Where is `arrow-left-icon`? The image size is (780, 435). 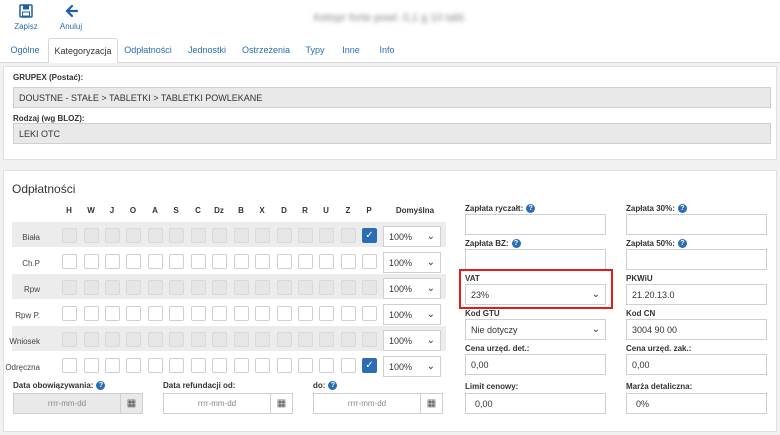
arrow-left-icon is located at coordinates (71, 13).